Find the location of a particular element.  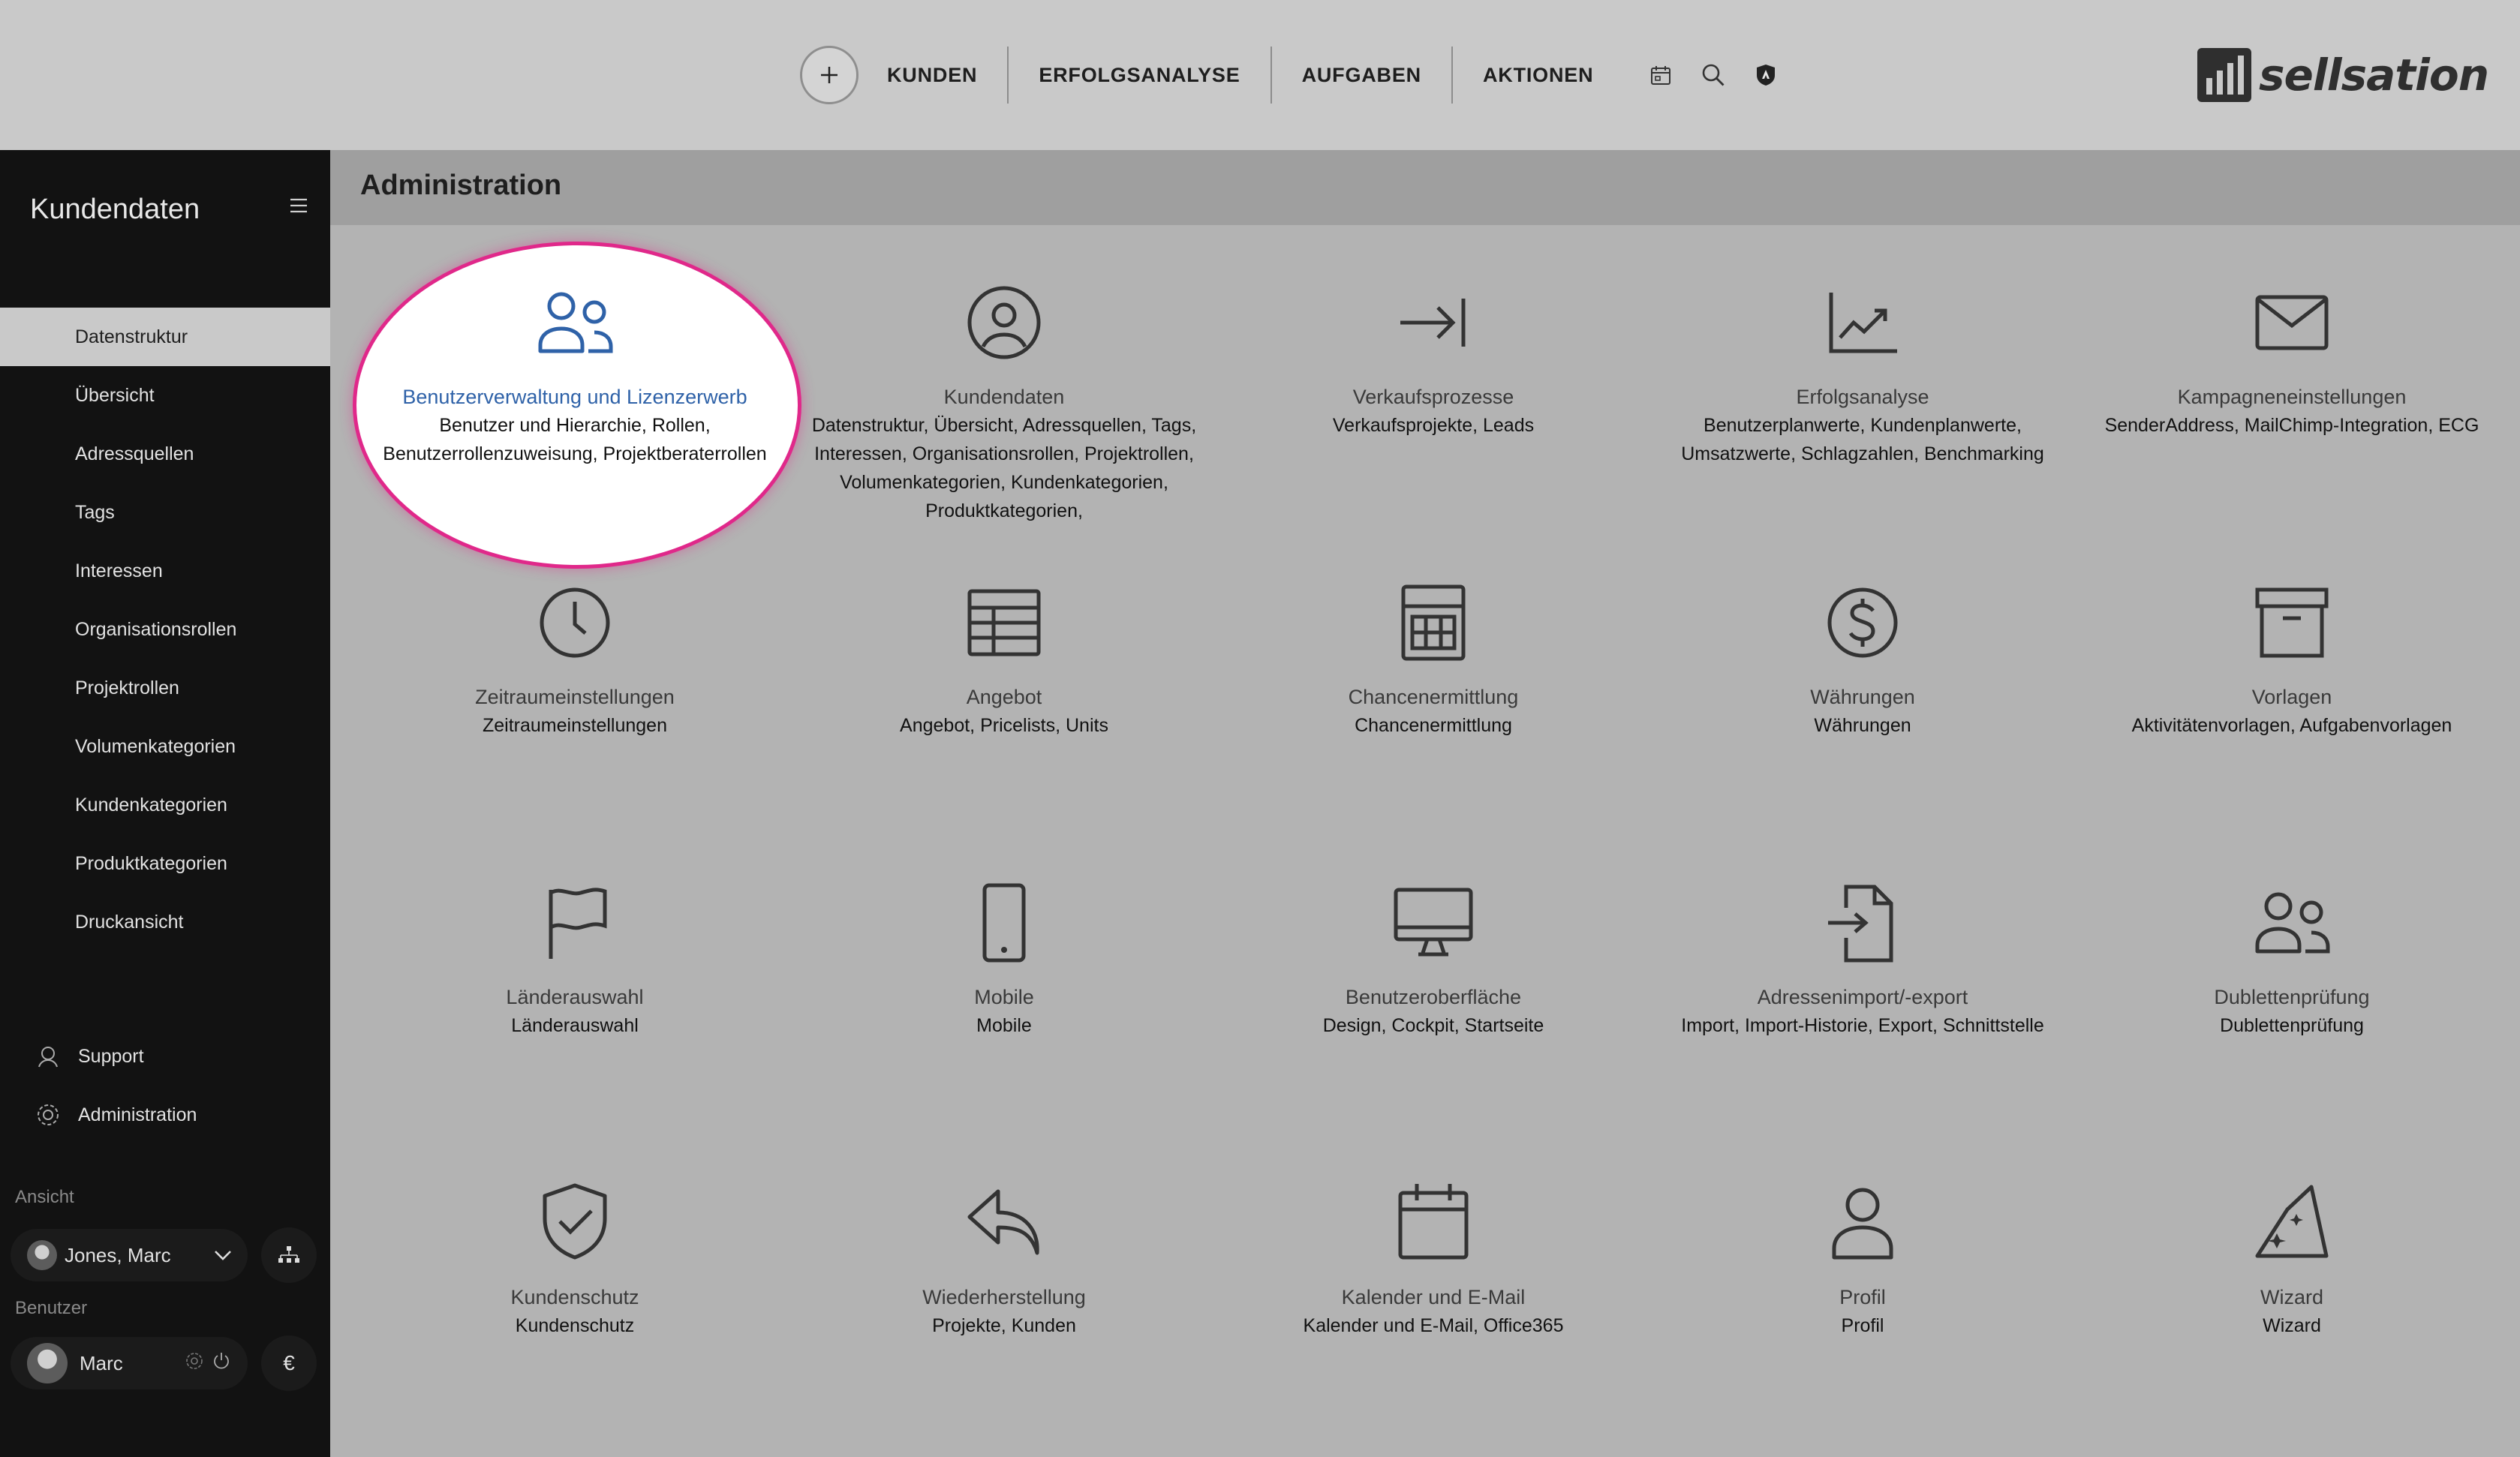

chevron-down-icon is located at coordinates (223, 1255).